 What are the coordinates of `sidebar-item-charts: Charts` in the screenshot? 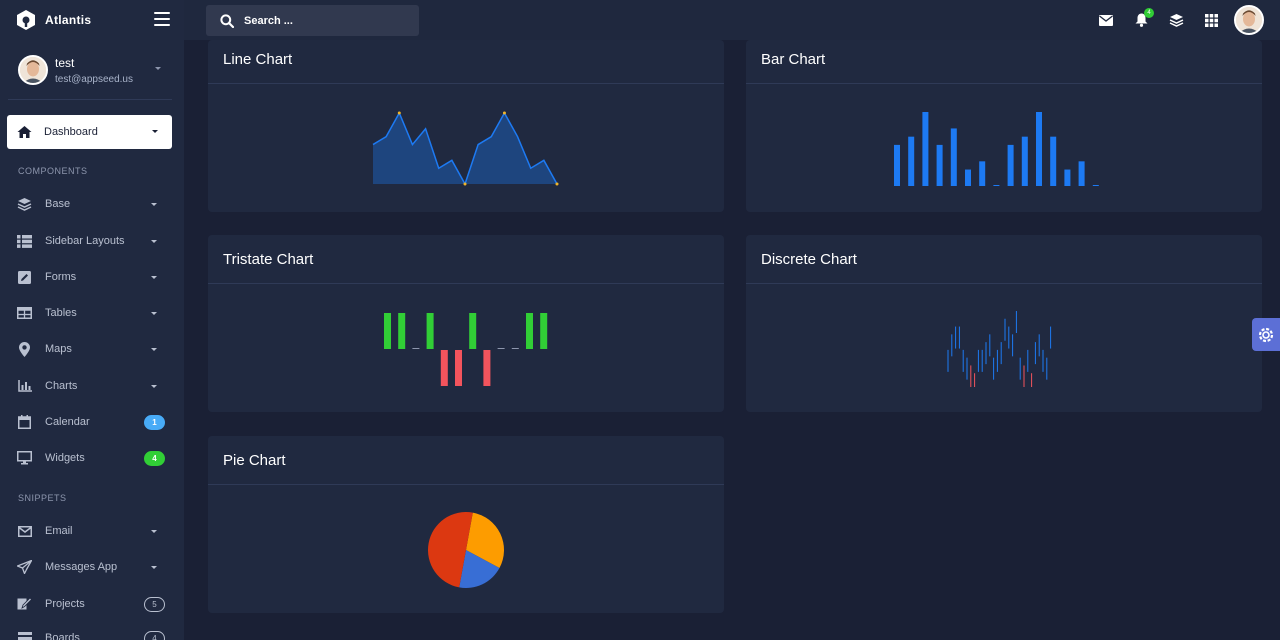 It's located at (92, 386).